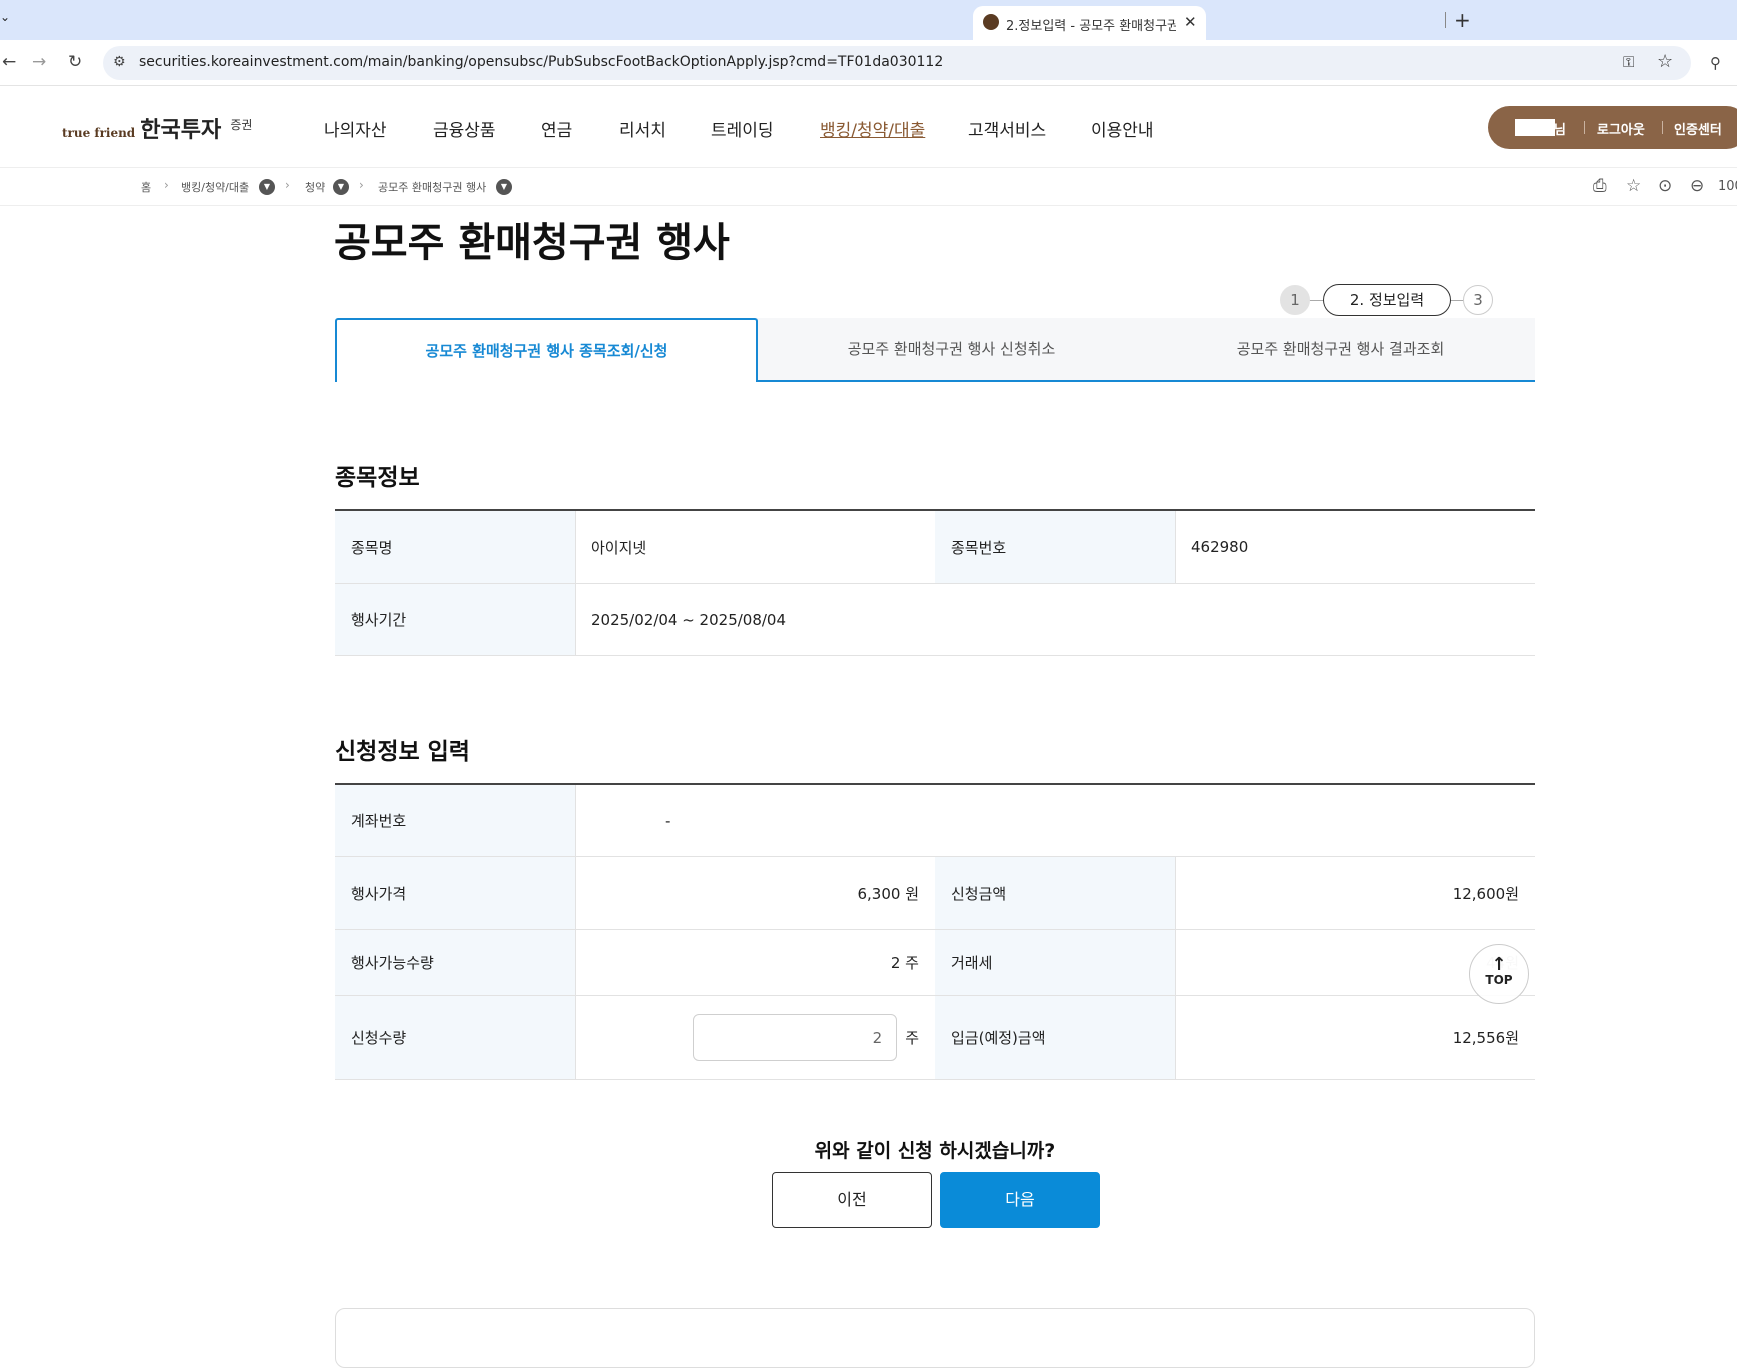 The width and height of the screenshot is (1737, 1368). Describe the element at coordinates (715, 820) in the screenshot. I see `account-number-value: -` at that location.